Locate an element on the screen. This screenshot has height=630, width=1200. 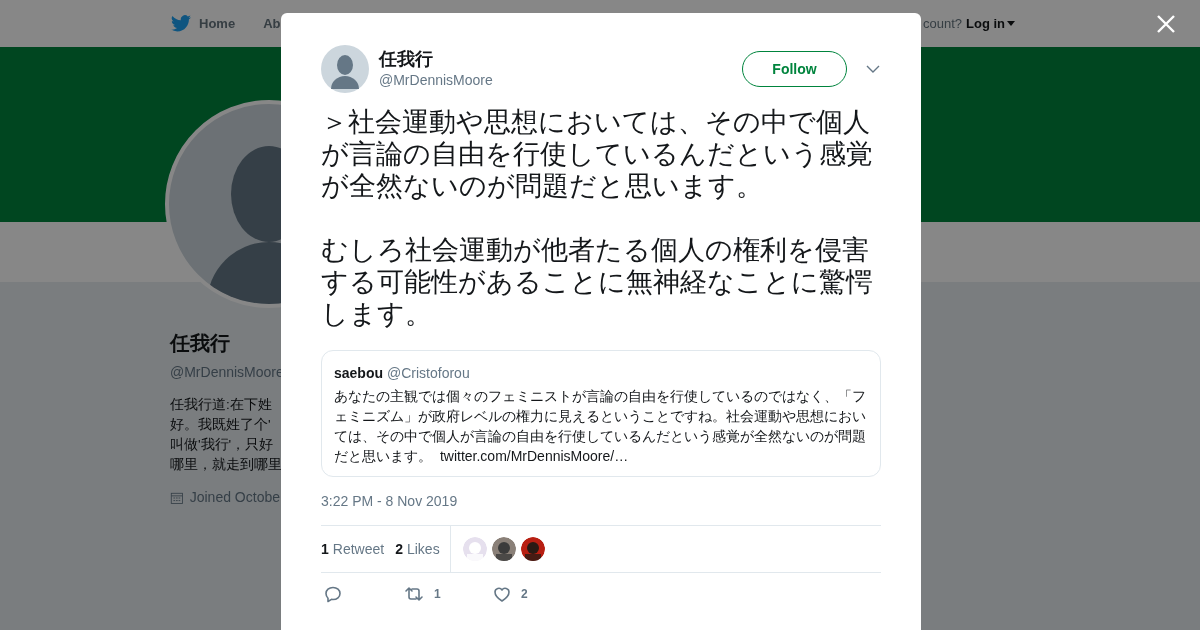
tweet-text: むしろ社会運動が他者たる個人の権利を侵害する可能性があることに無神経なことに驚愕します。 is located at coordinates (597, 282).